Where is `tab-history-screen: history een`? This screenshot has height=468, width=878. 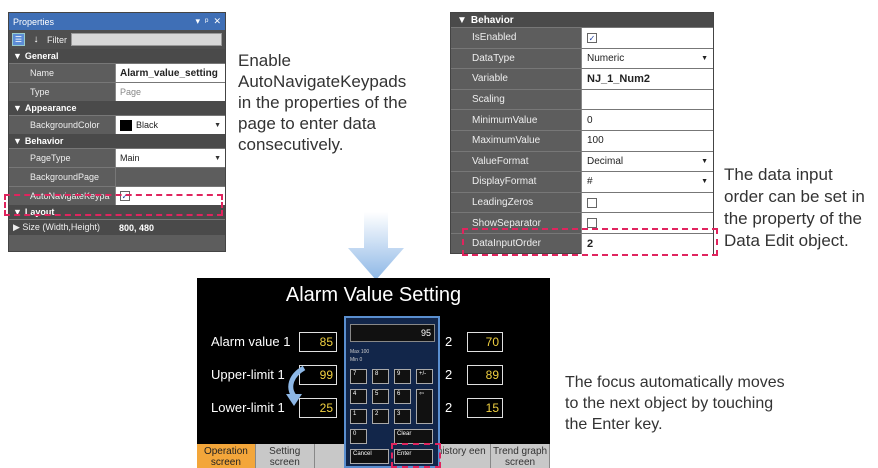 tab-history-screen: history een is located at coordinates (462, 456).